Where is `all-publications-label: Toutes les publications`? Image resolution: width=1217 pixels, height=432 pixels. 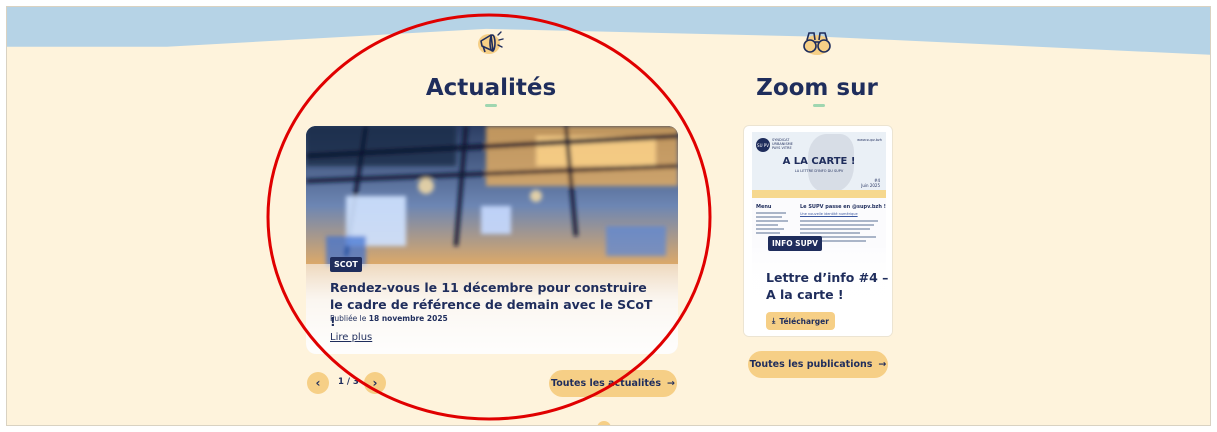 all-publications-label: Toutes les publications is located at coordinates (811, 364).